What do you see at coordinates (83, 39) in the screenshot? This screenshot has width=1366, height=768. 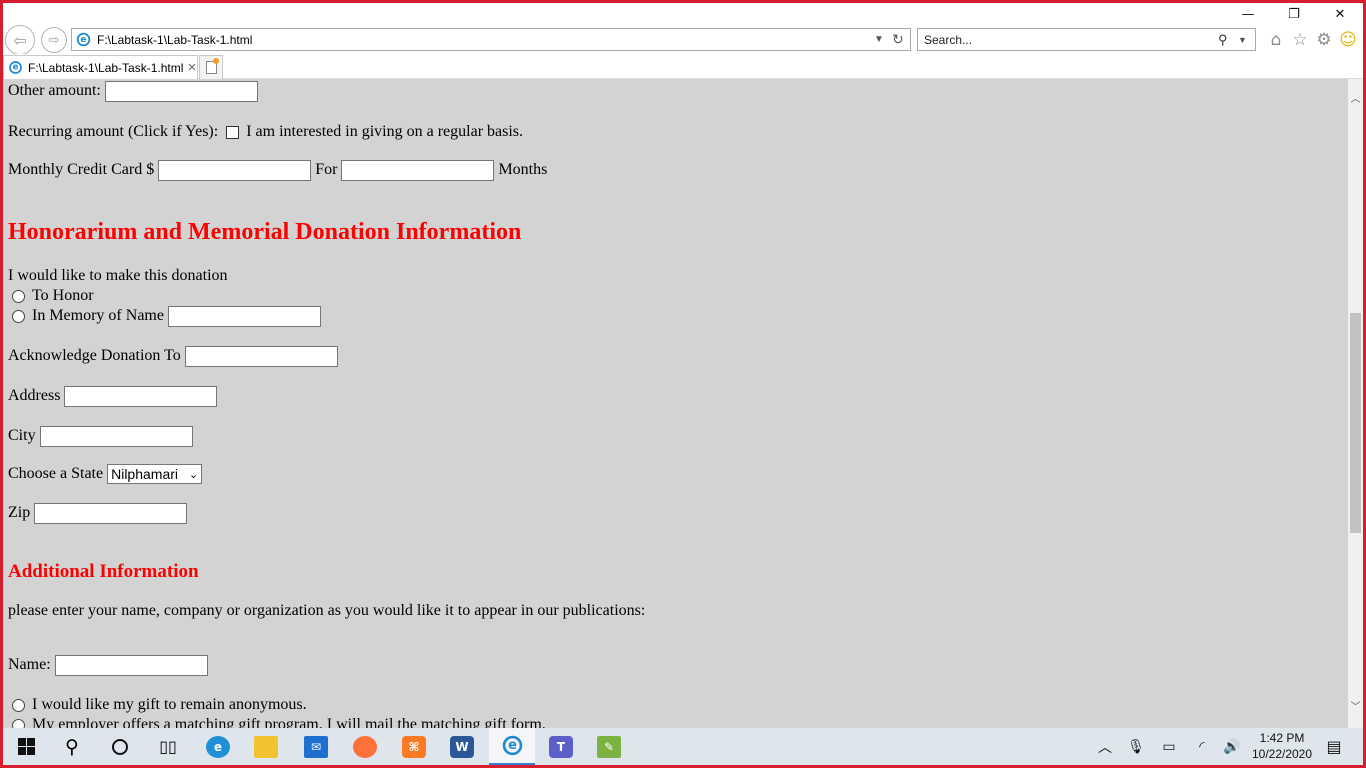 I see `ie-logo-icon: e` at bounding box center [83, 39].